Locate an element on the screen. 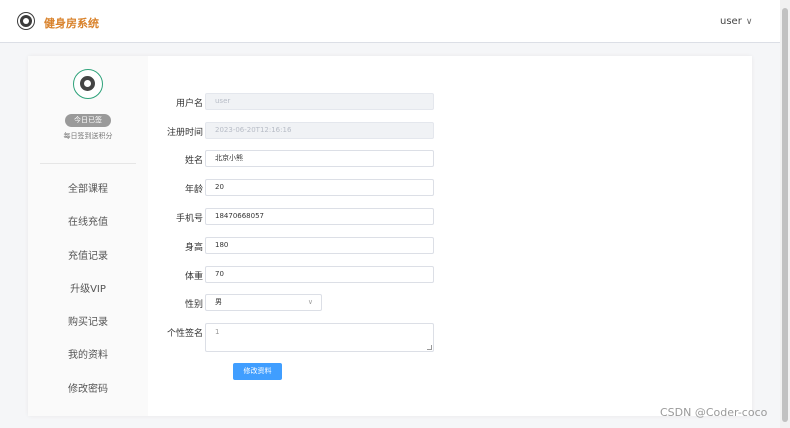 The width and height of the screenshot is (790, 428). sidebar-item-change-password: 修改密码 is located at coordinates (88, 396).